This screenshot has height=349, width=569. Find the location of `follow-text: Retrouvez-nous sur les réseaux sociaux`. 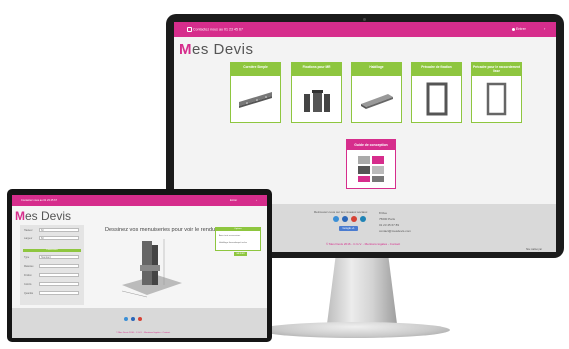

follow-text: Retrouvez-nous sur les réseaux sociaux is located at coordinates (341, 212).